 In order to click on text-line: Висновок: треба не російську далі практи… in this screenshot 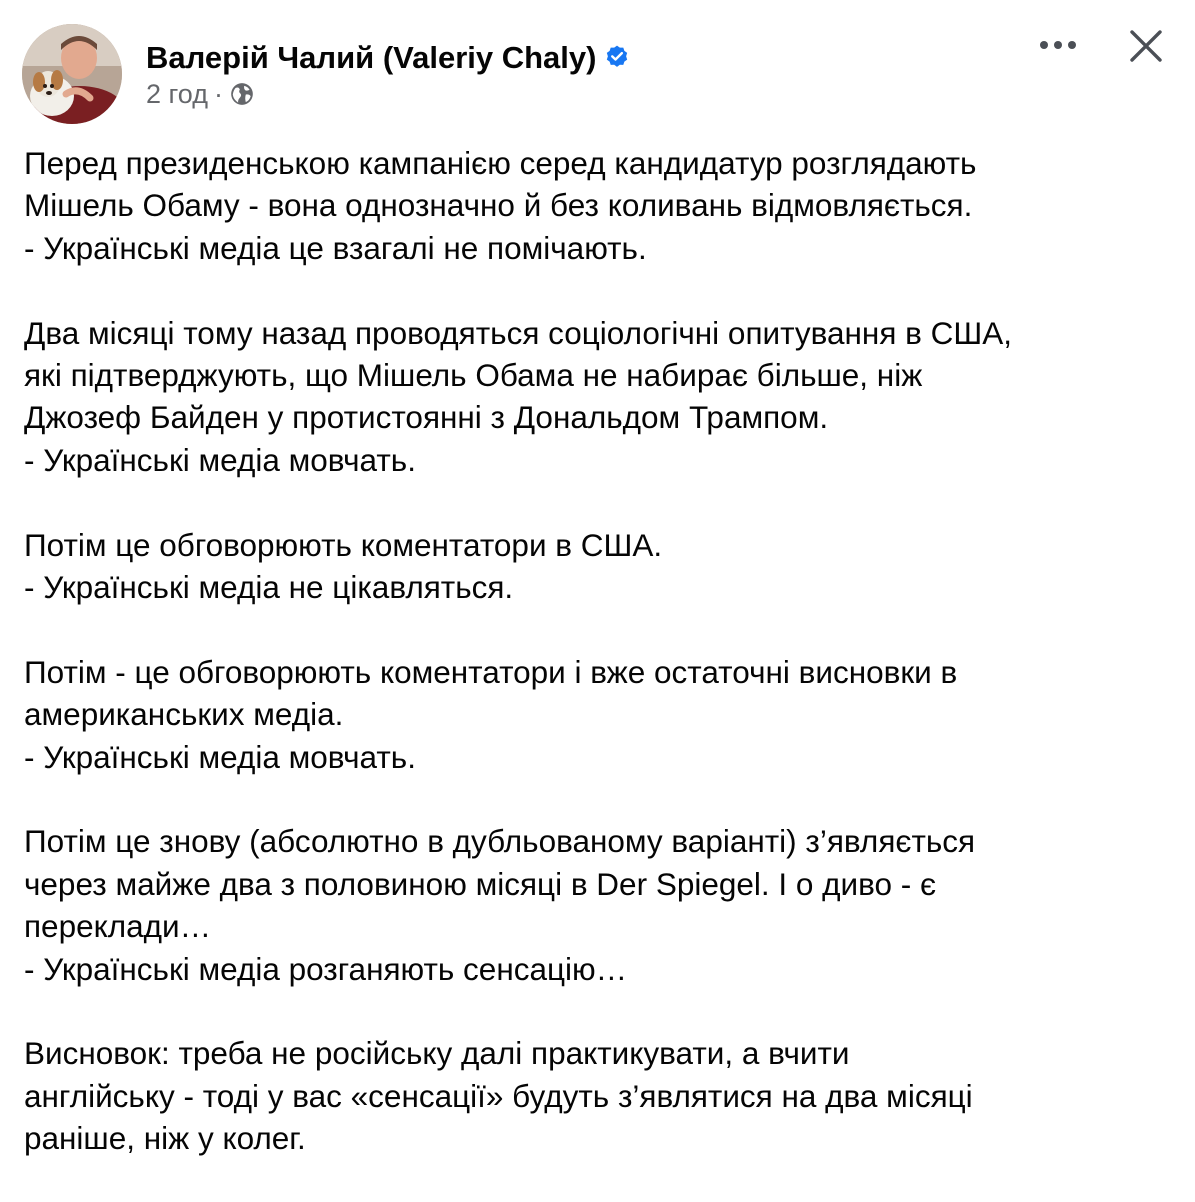, I will do `click(437, 1053)`.